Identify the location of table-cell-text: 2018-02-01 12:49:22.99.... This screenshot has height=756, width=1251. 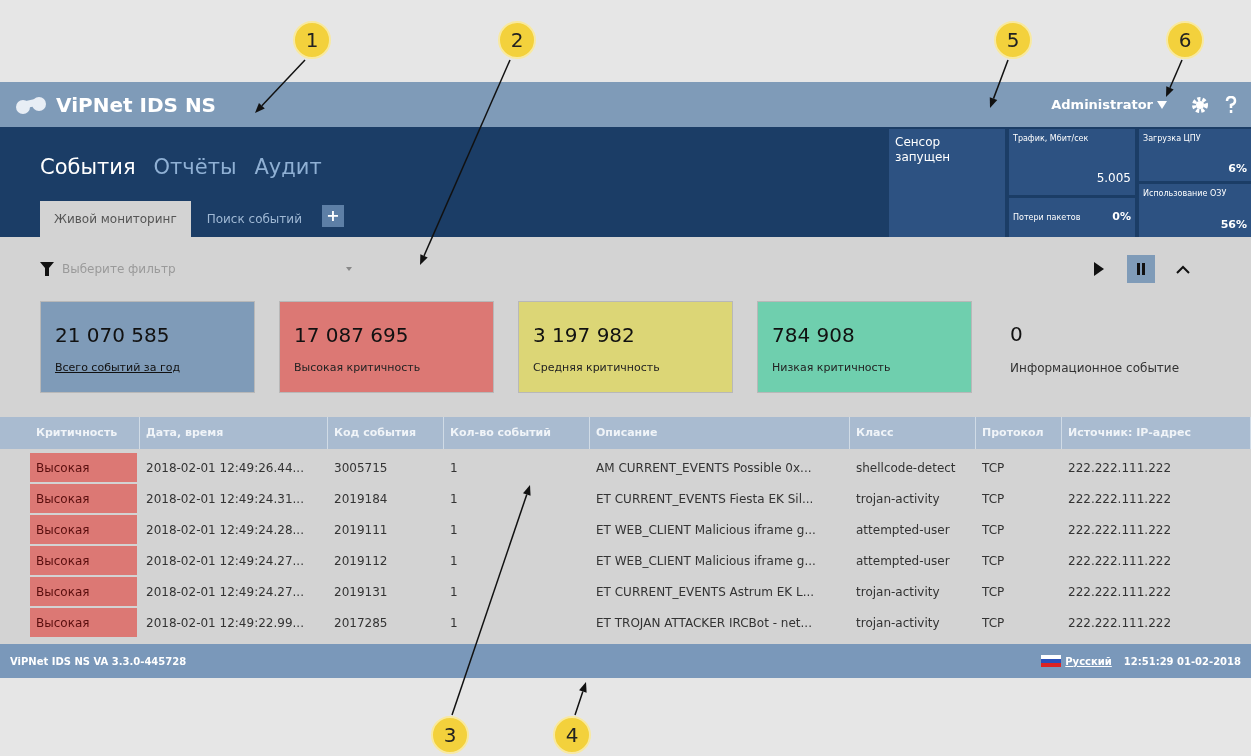
(225, 623).